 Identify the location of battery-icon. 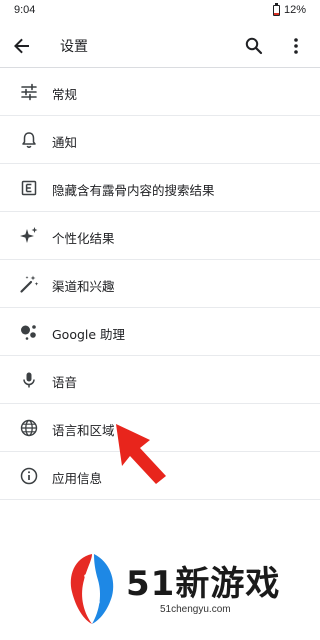
(276, 9).